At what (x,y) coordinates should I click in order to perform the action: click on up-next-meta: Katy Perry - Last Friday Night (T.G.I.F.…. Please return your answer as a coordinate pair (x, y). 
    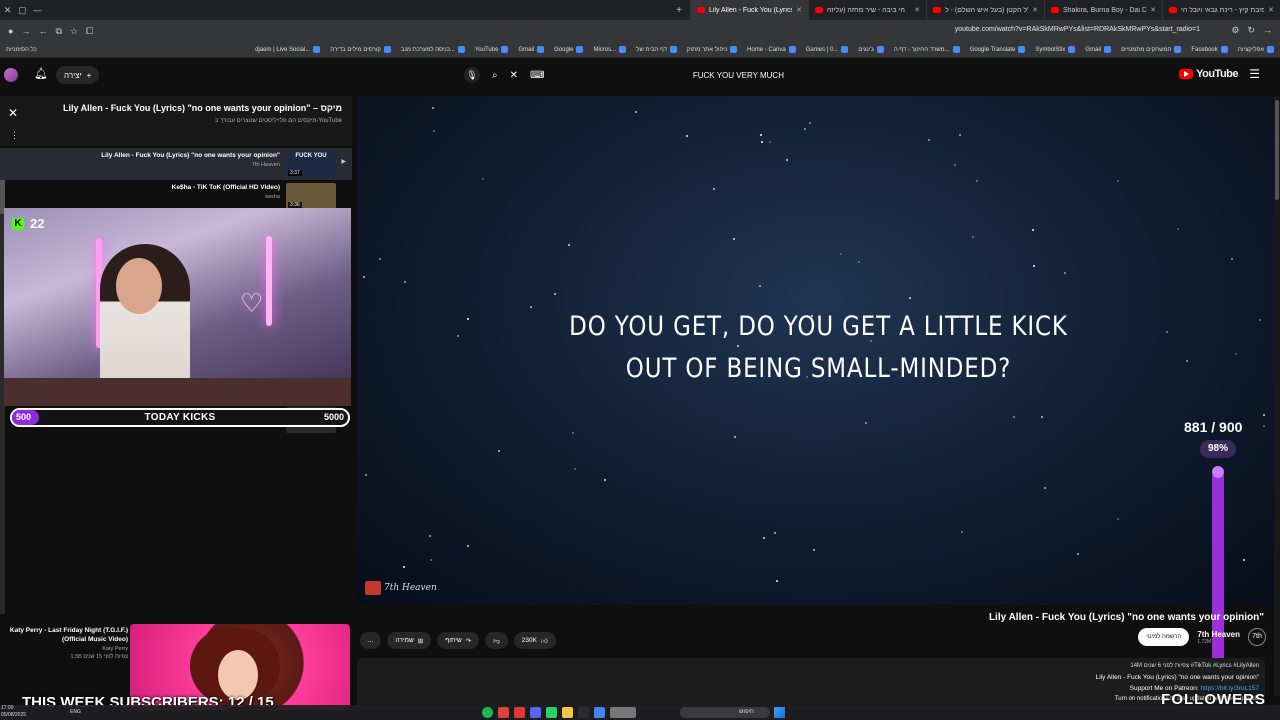
    Looking at the image, I should click on (66, 643).